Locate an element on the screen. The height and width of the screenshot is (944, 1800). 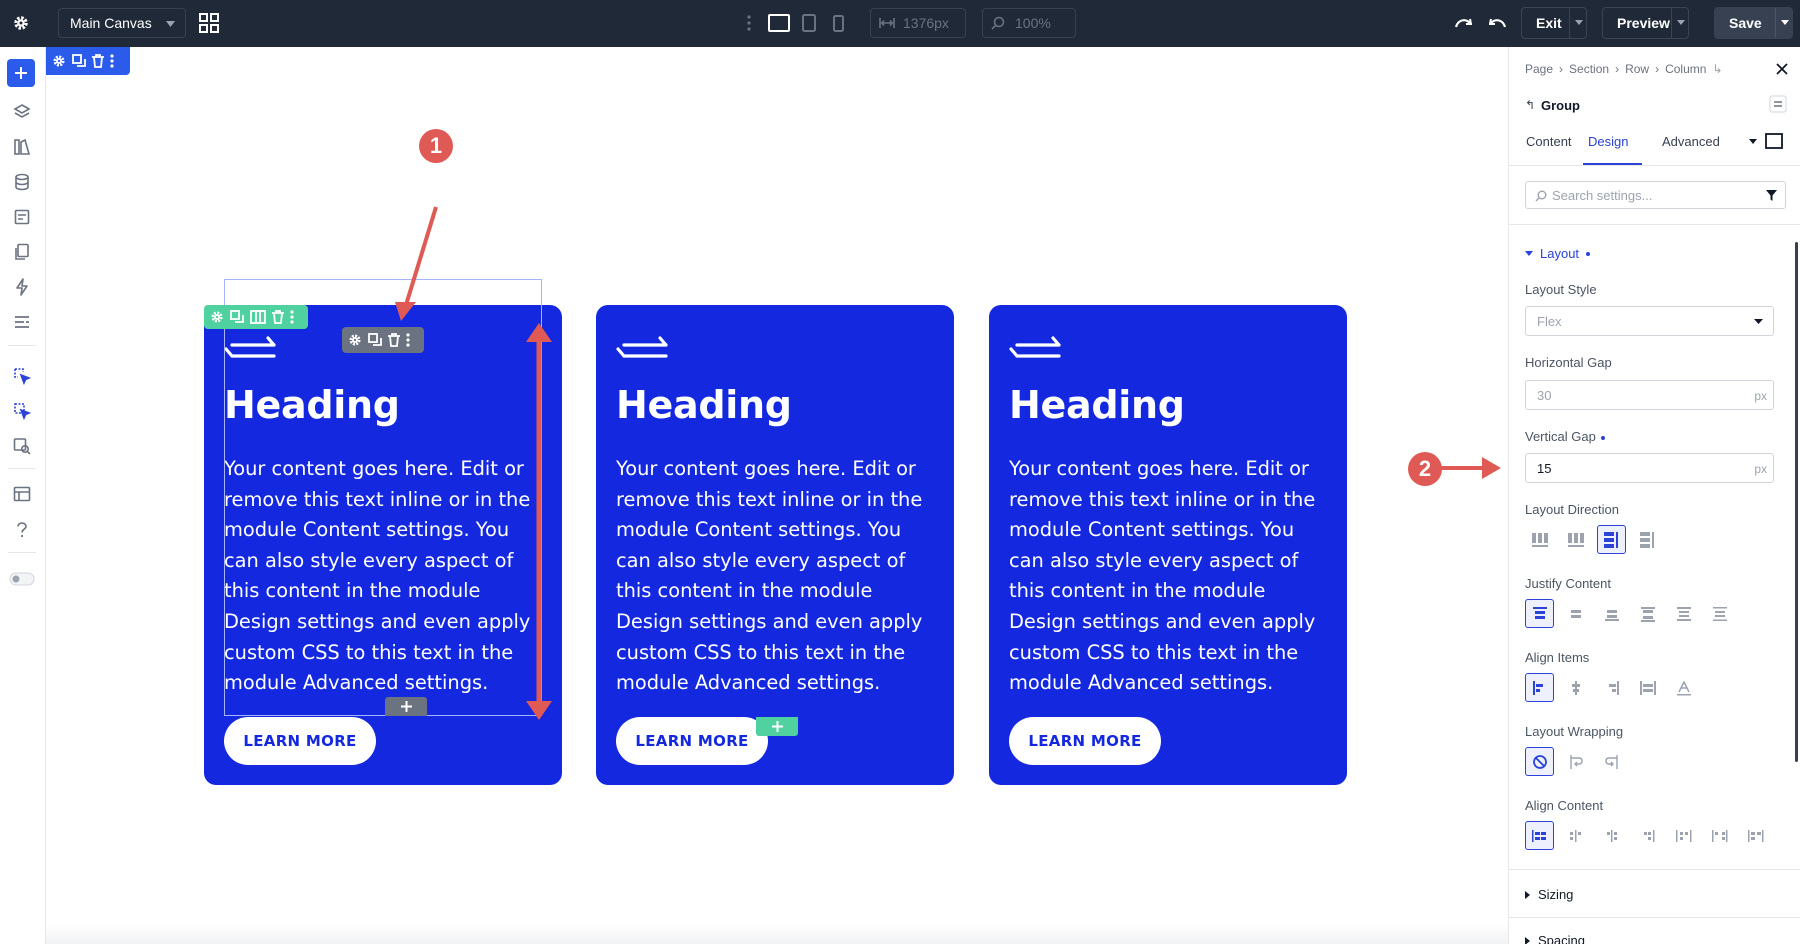
close-icon is located at coordinates (1782, 69).